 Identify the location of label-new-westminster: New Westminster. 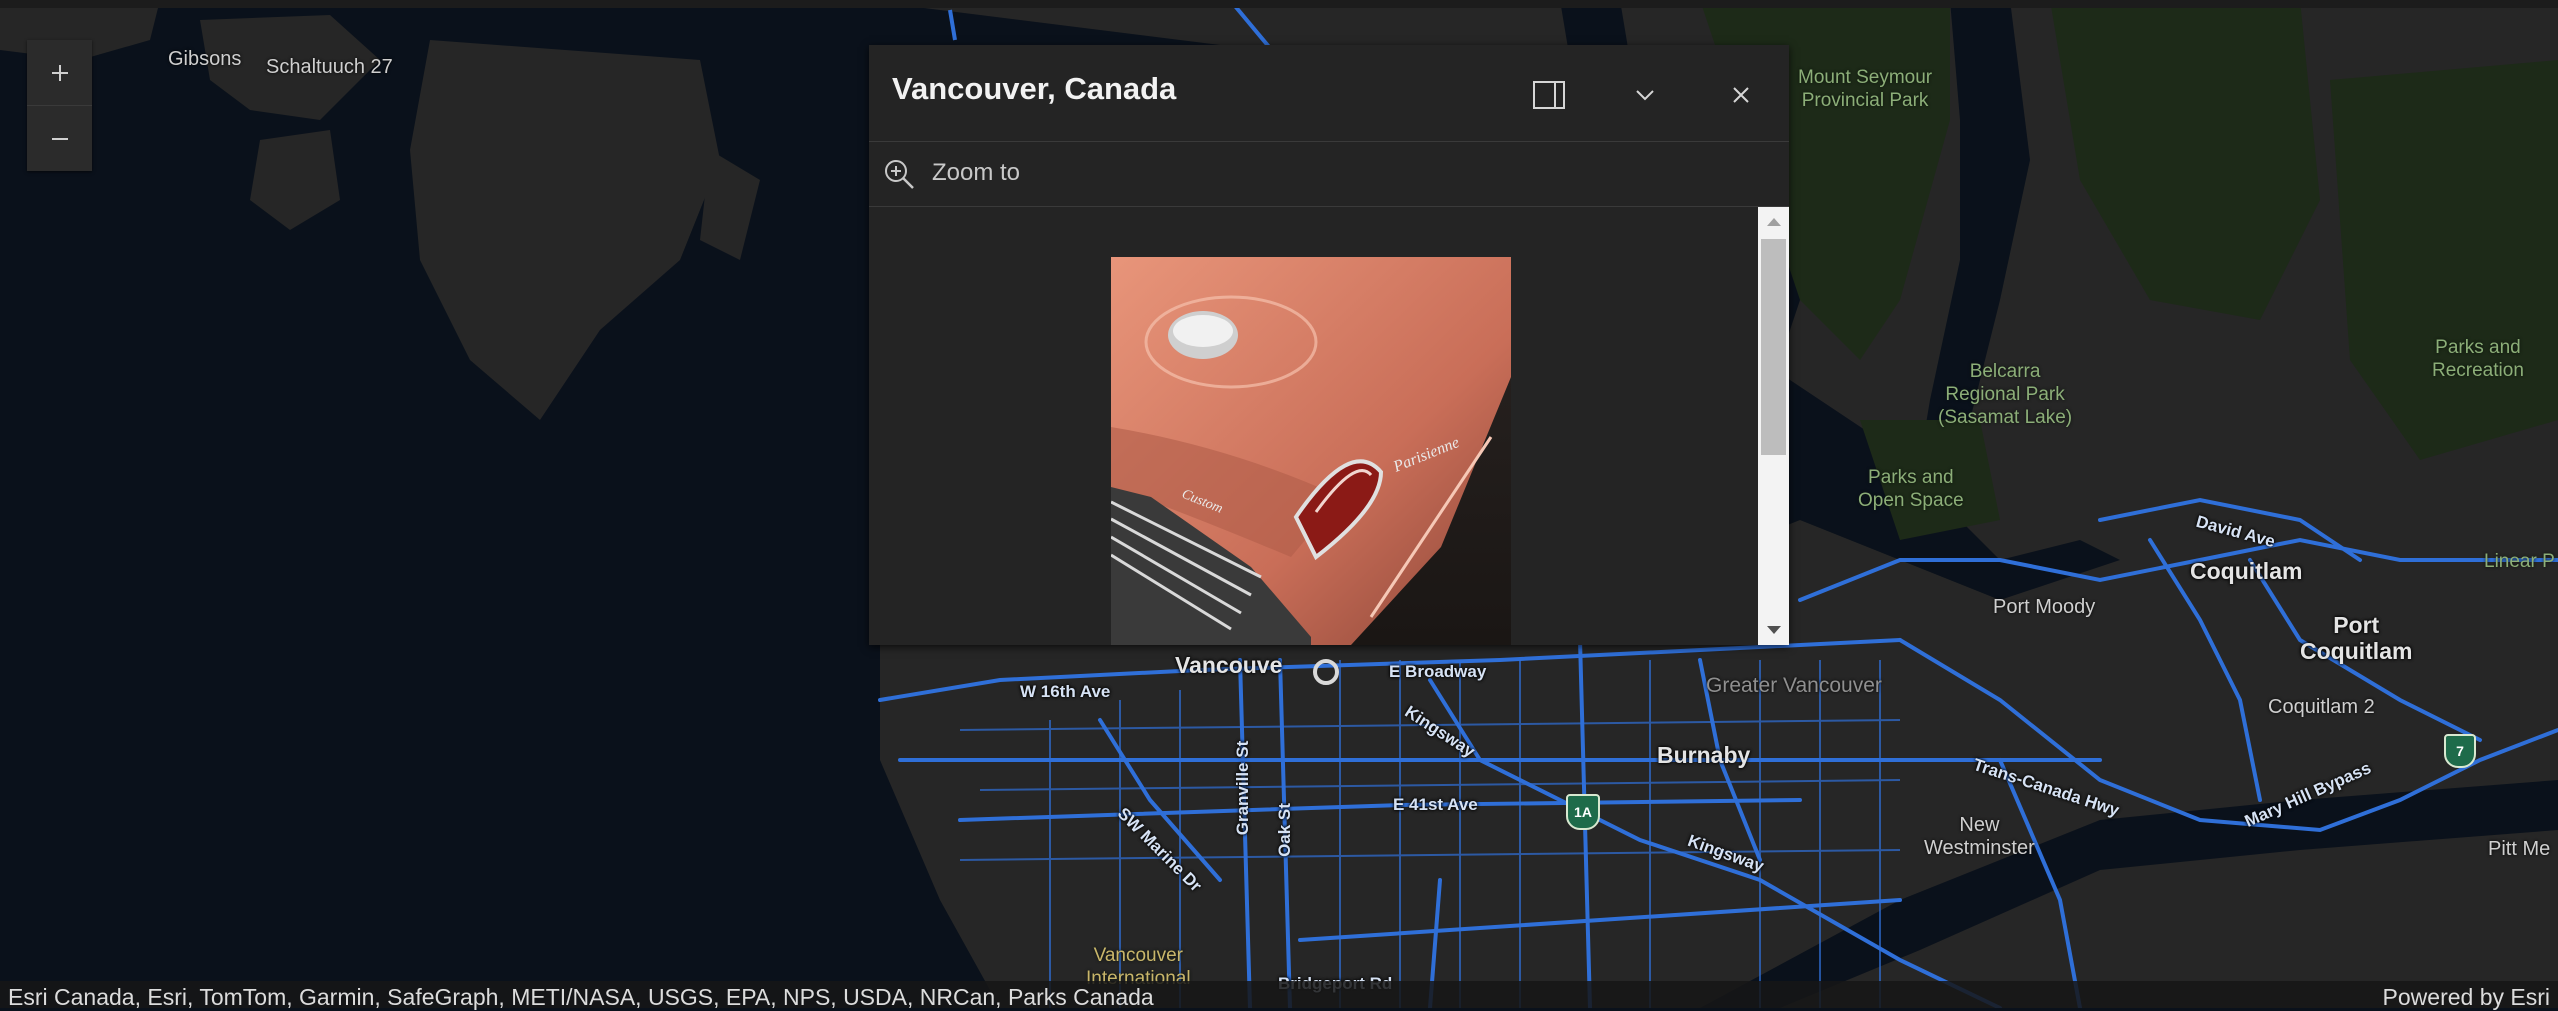
(1979, 836).